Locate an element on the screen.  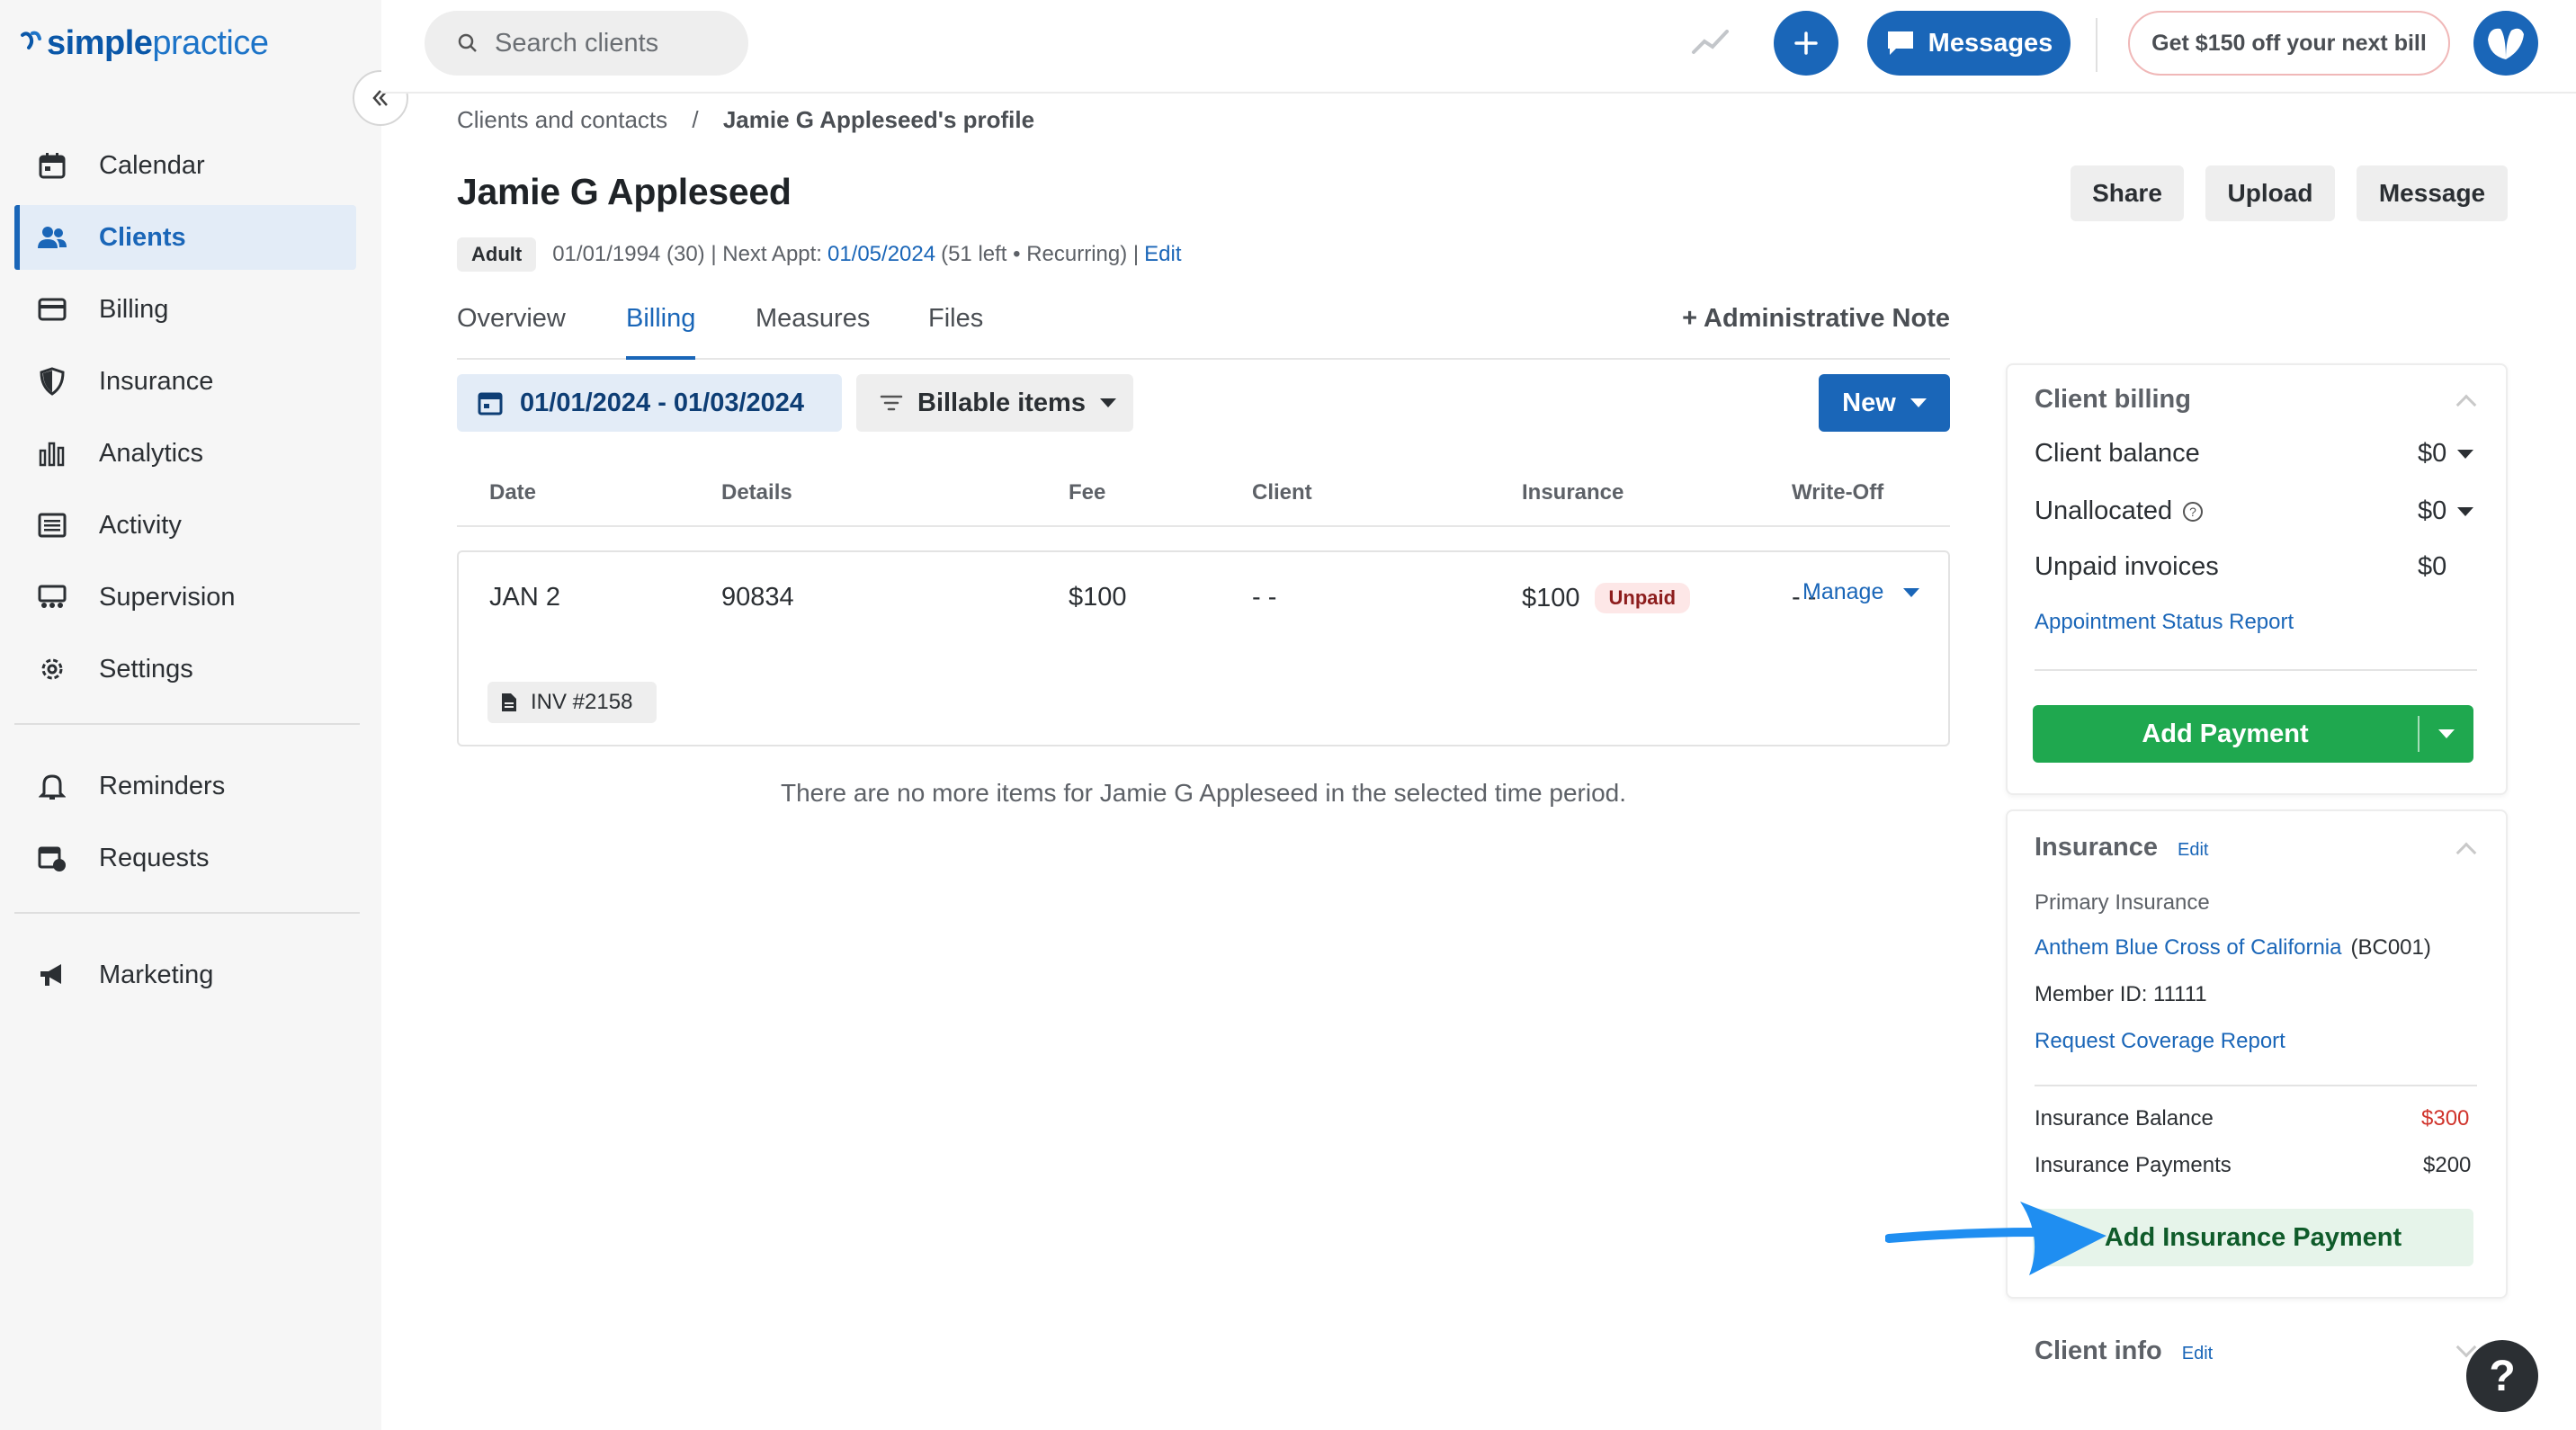
client-info-title-row: Client info Edit is located at coordinates (2124, 1351).